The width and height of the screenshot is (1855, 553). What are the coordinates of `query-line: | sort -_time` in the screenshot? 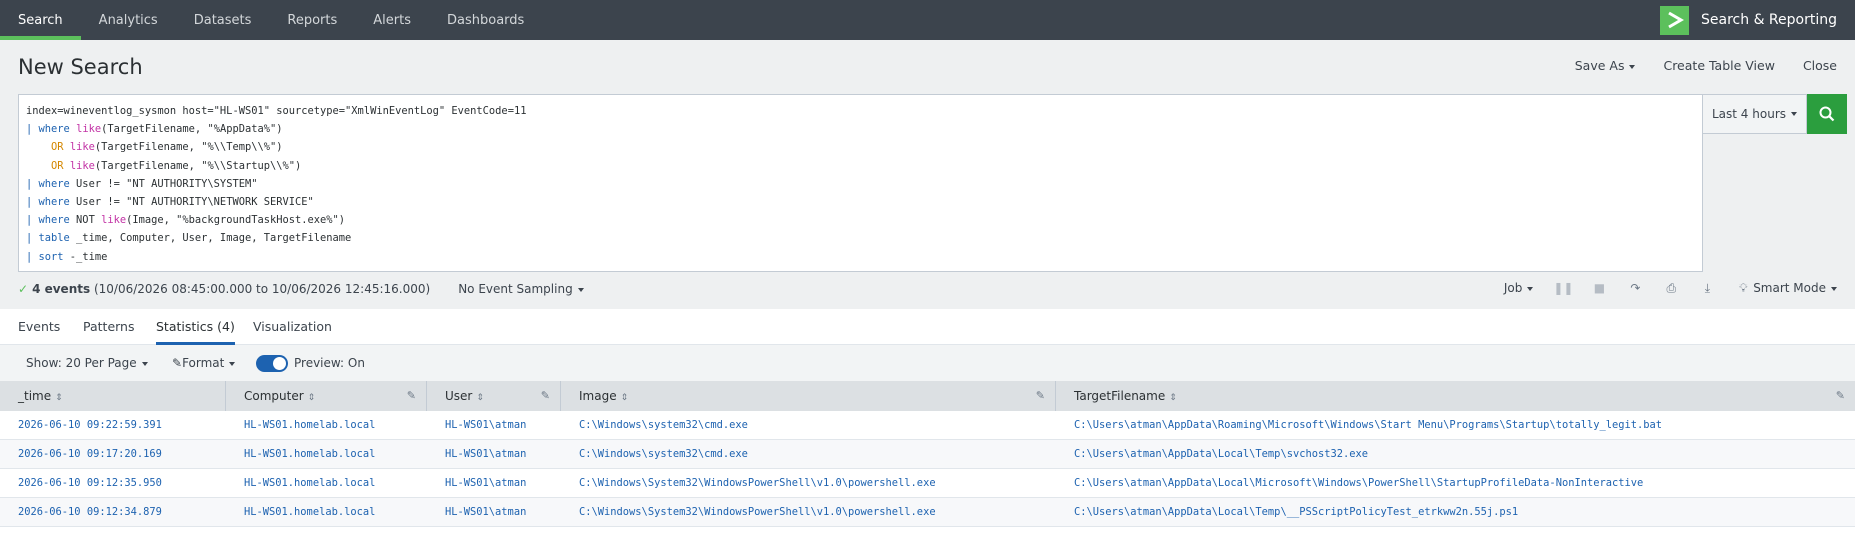 It's located at (67, 256).